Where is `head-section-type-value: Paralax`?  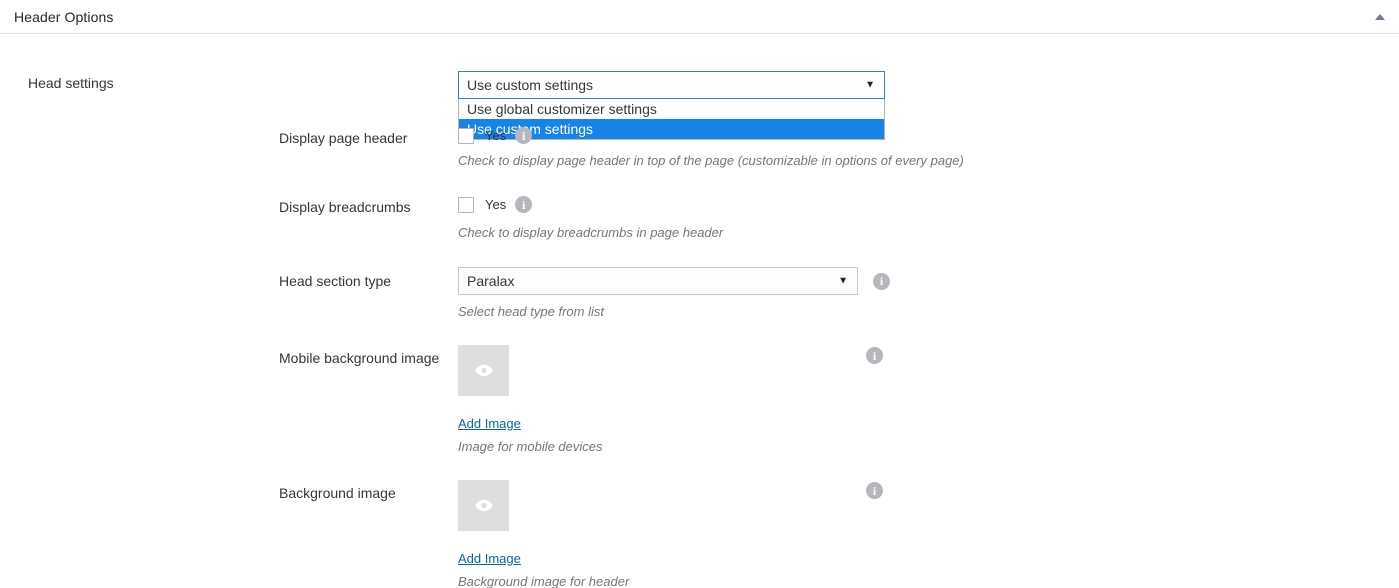 head-section-type-value: Paralax is located at coordinates (491, 281).